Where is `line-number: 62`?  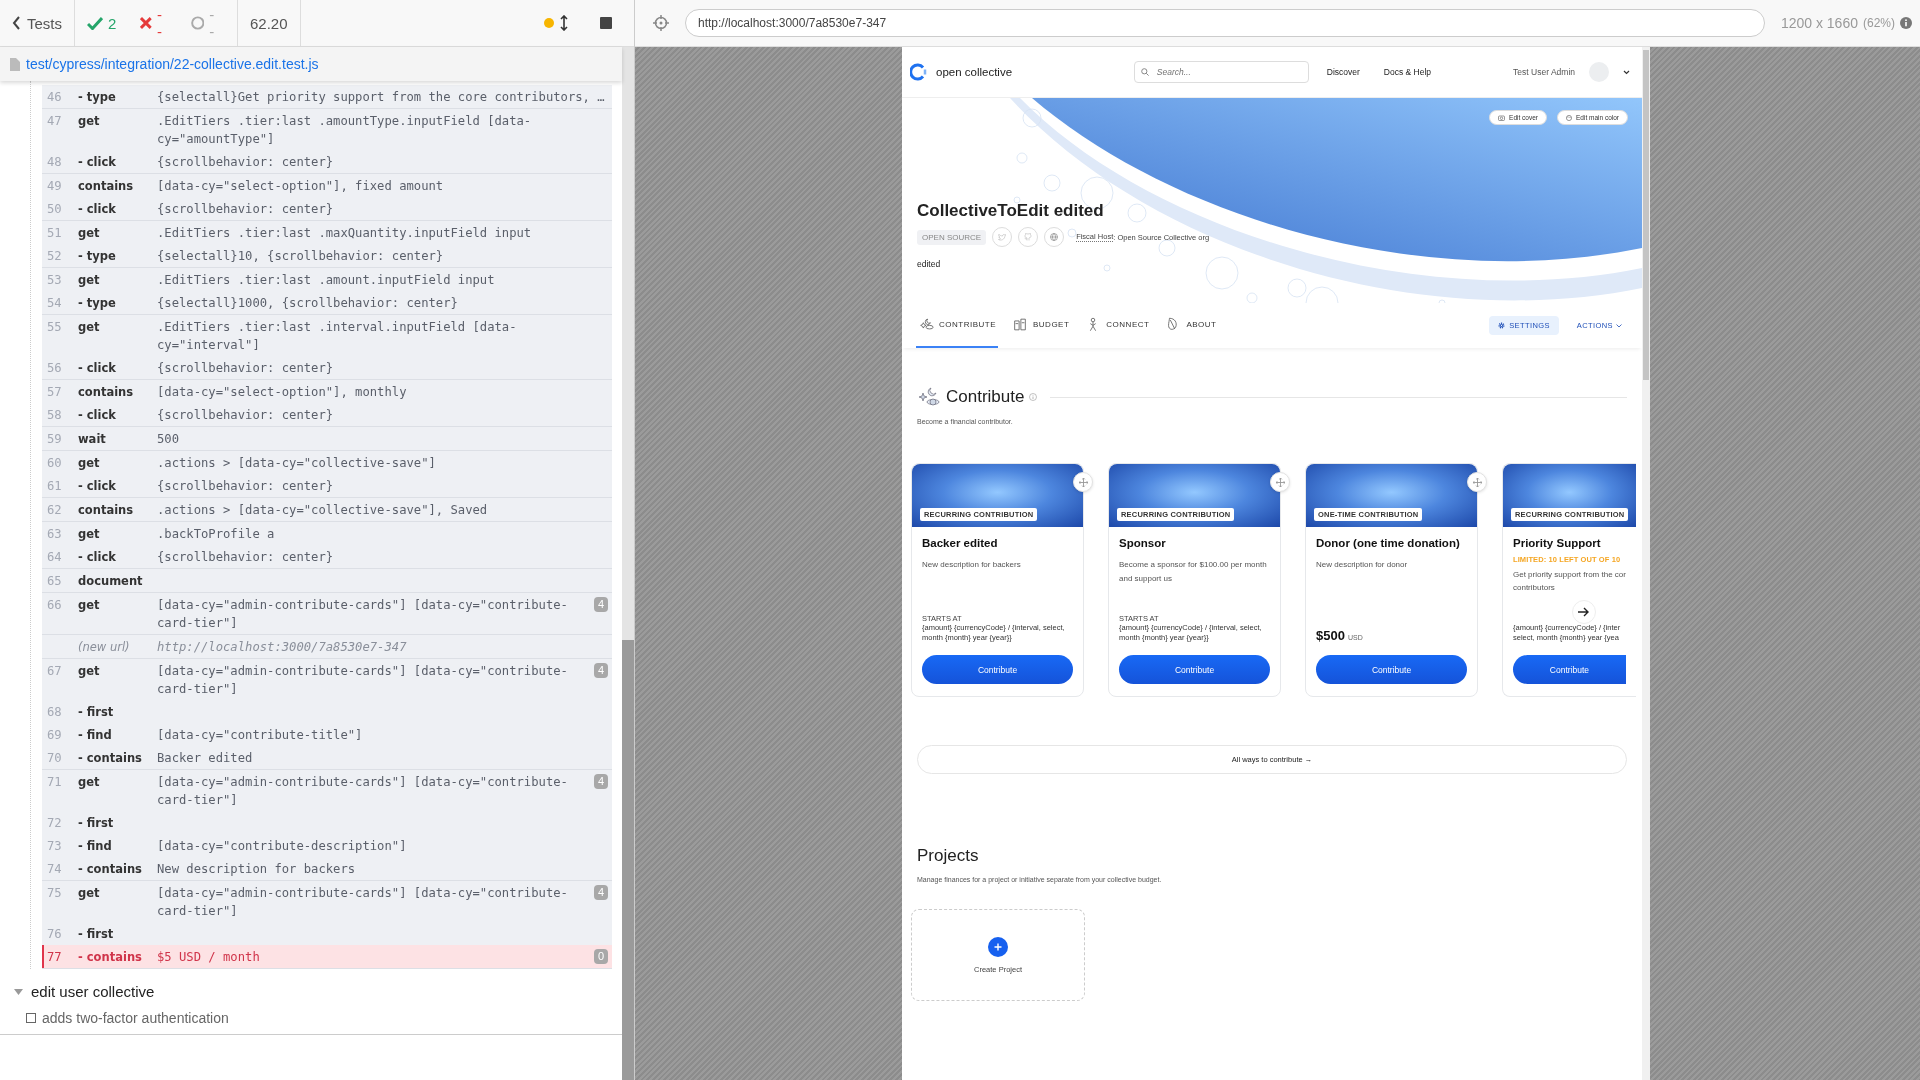
line-number: 62 is located at coordinates (55, 510).